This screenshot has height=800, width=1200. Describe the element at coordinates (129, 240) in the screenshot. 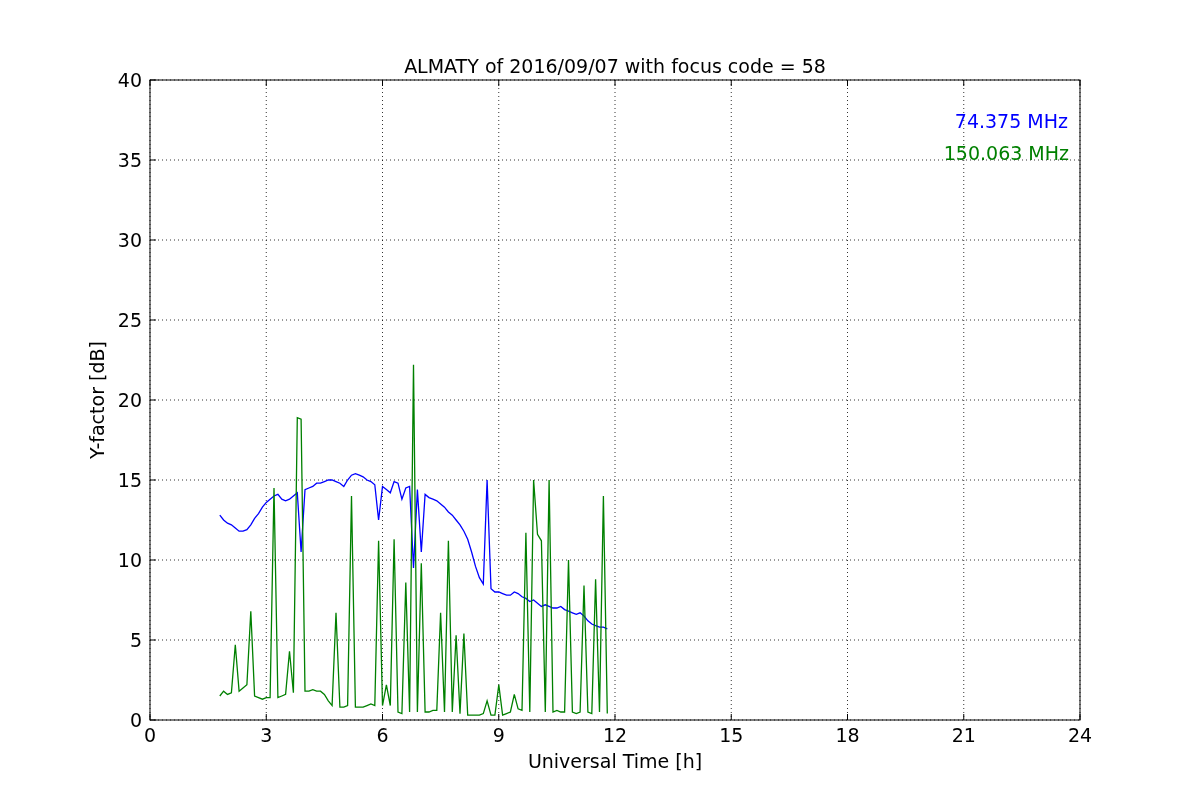

I see `tick-label: 30` at that location.